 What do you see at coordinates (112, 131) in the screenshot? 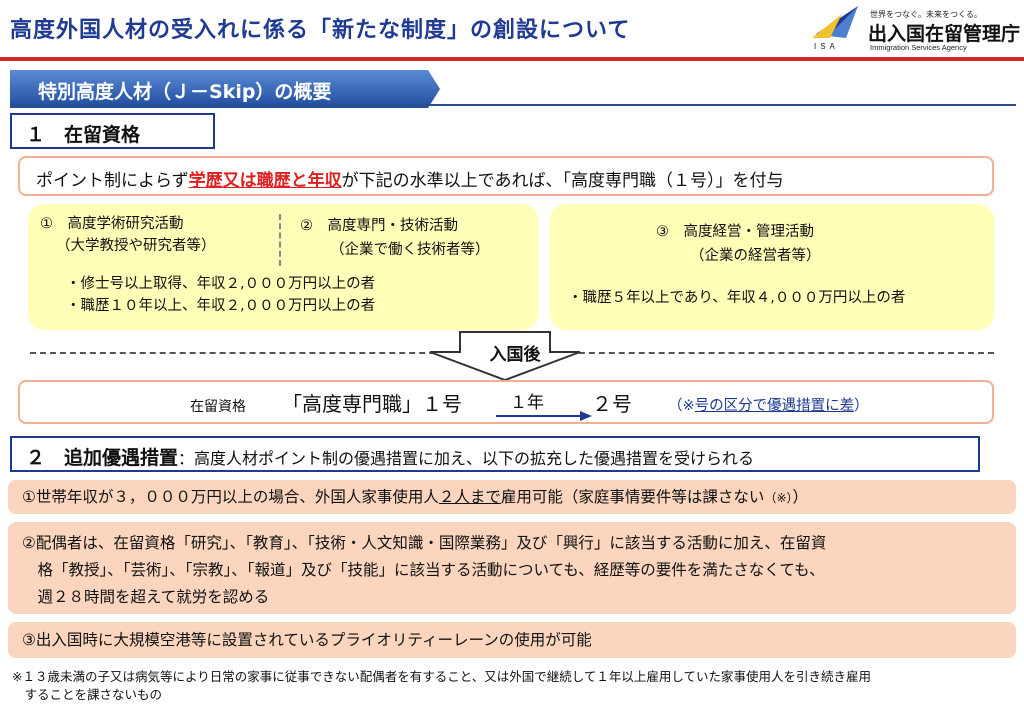
I see `section1-heading: １ 在留資格` at bounding box center [112, 131].